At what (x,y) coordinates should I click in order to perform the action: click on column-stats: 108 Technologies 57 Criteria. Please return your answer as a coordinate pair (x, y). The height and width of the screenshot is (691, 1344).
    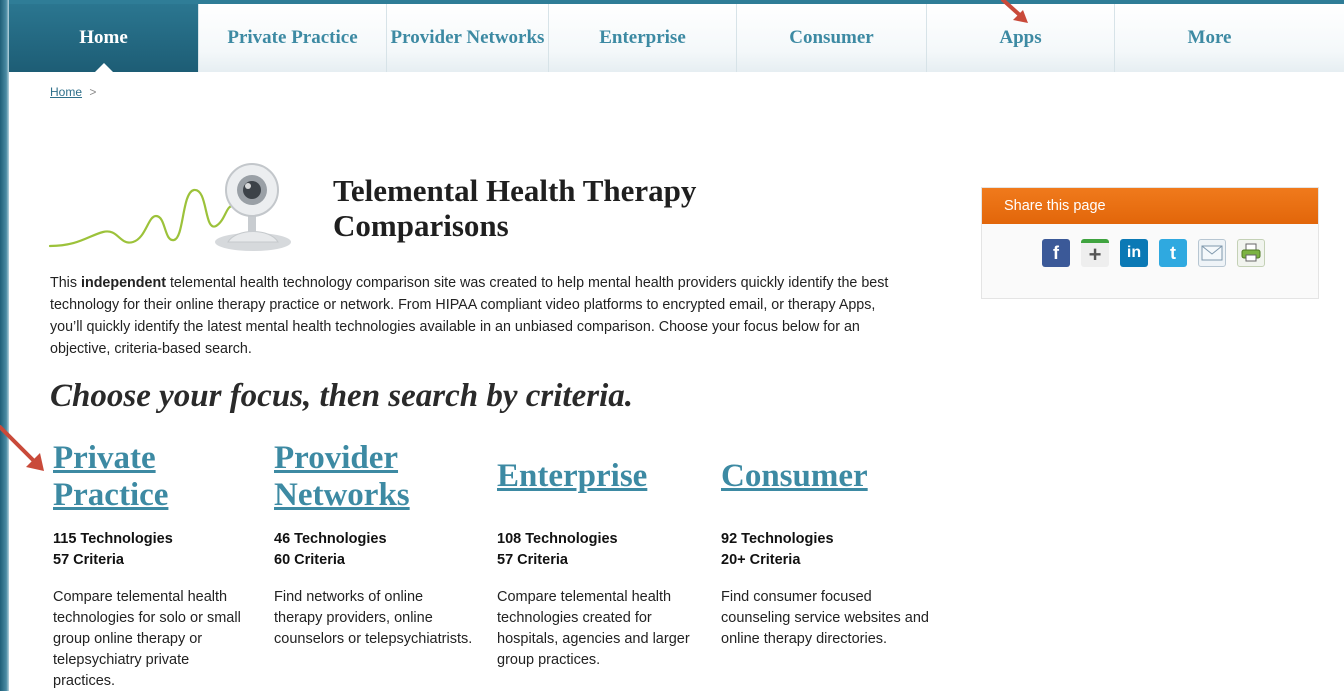
    Looking at the image, I should click on (597, 550).